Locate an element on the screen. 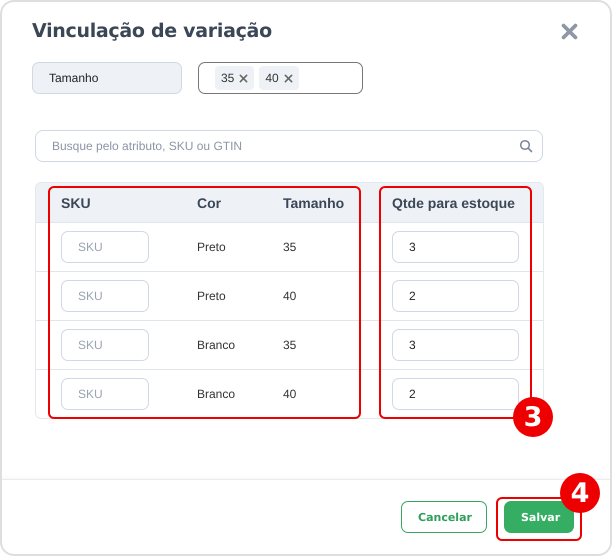  dialog-title: Vinculação de variação is located at coordinates (152, 31).